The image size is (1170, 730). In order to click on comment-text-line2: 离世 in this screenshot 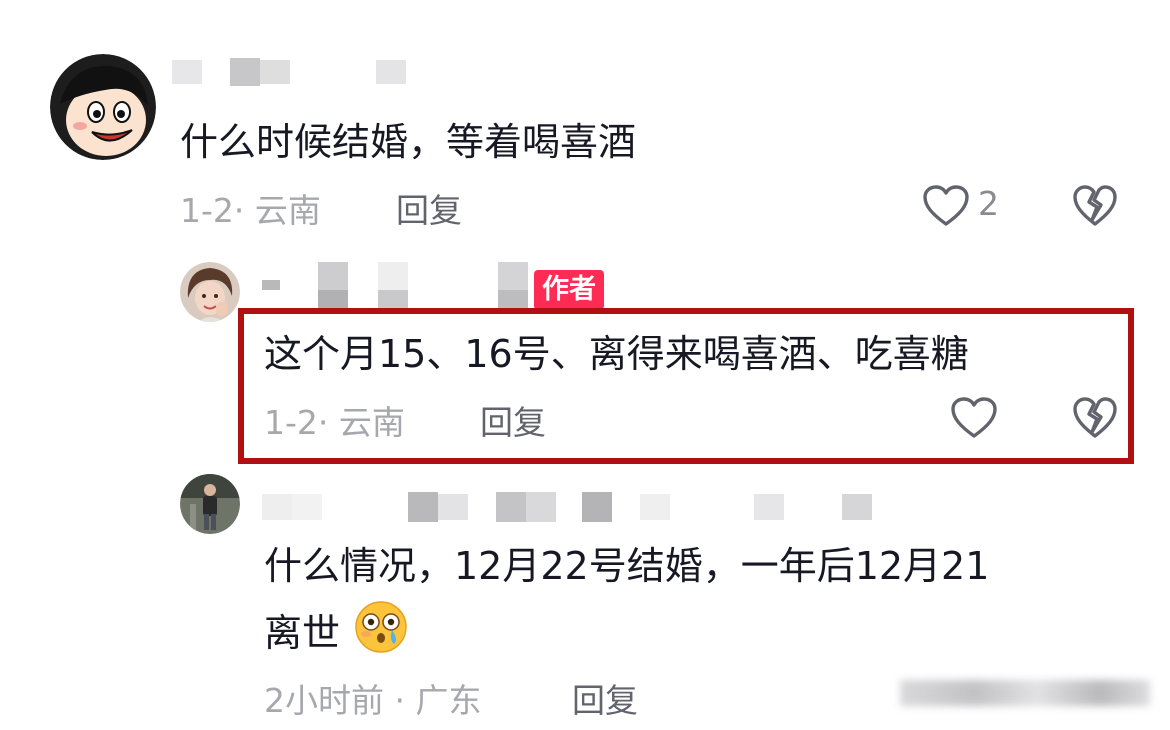, I will do `click(336, 634)`.